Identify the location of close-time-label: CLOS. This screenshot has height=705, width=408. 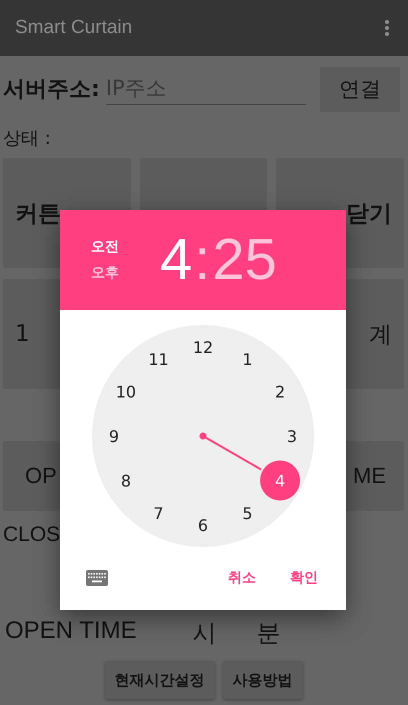
(31, 535).